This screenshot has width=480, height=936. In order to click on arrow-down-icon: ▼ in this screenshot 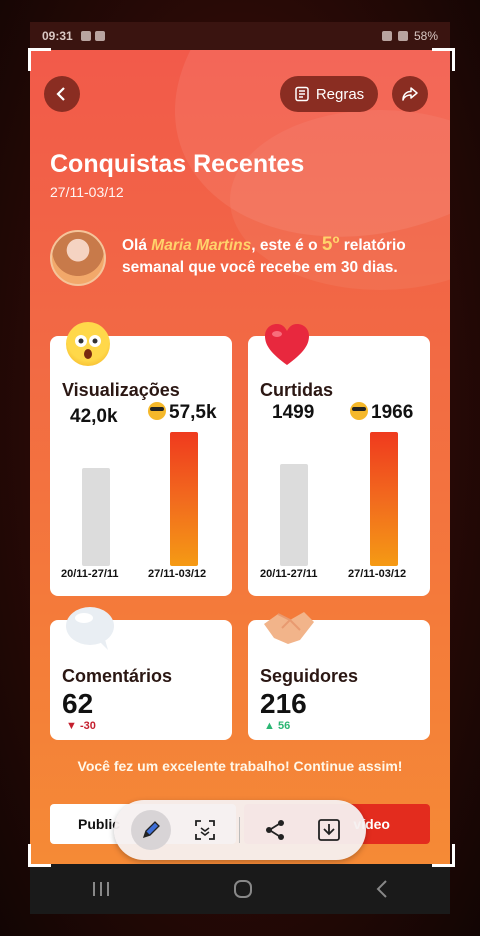, I will do `click(71, 726)`.